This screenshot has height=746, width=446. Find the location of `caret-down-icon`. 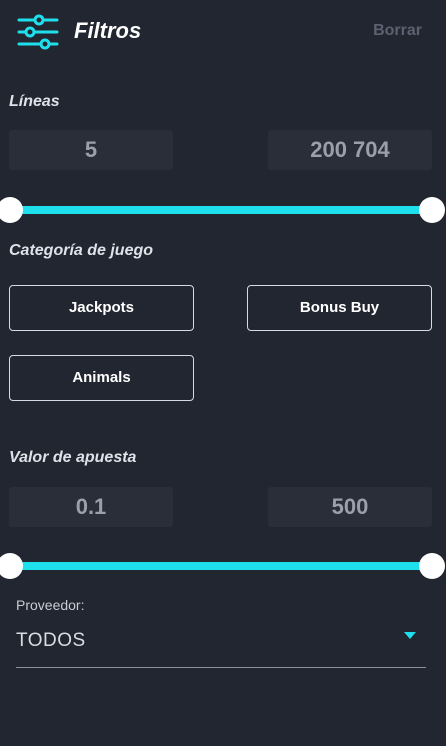

caret-down-icon is located at coordinates (410, 635).